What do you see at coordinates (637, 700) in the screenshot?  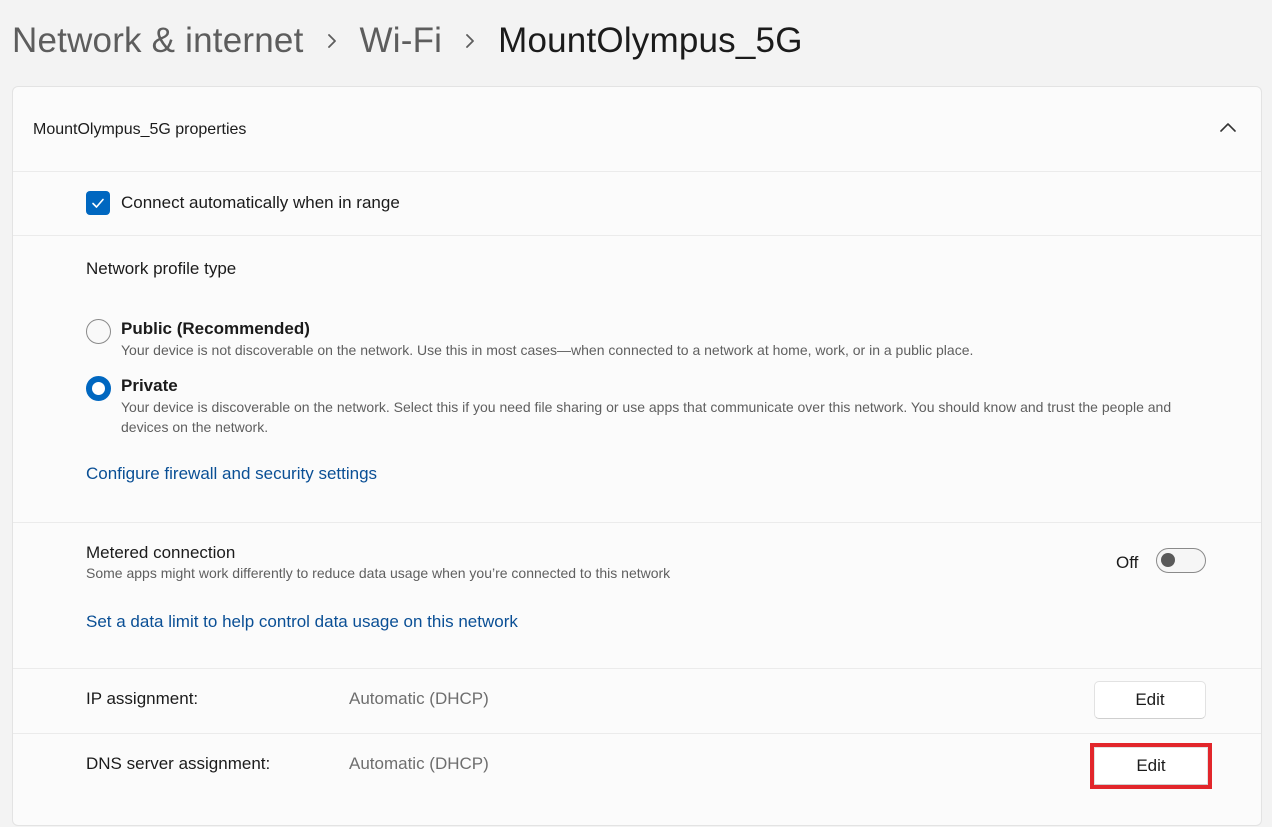 I see `ip-assignment-row: IP assignment: Automatic (DHCP) Edit` at bounding box center [637, 700].